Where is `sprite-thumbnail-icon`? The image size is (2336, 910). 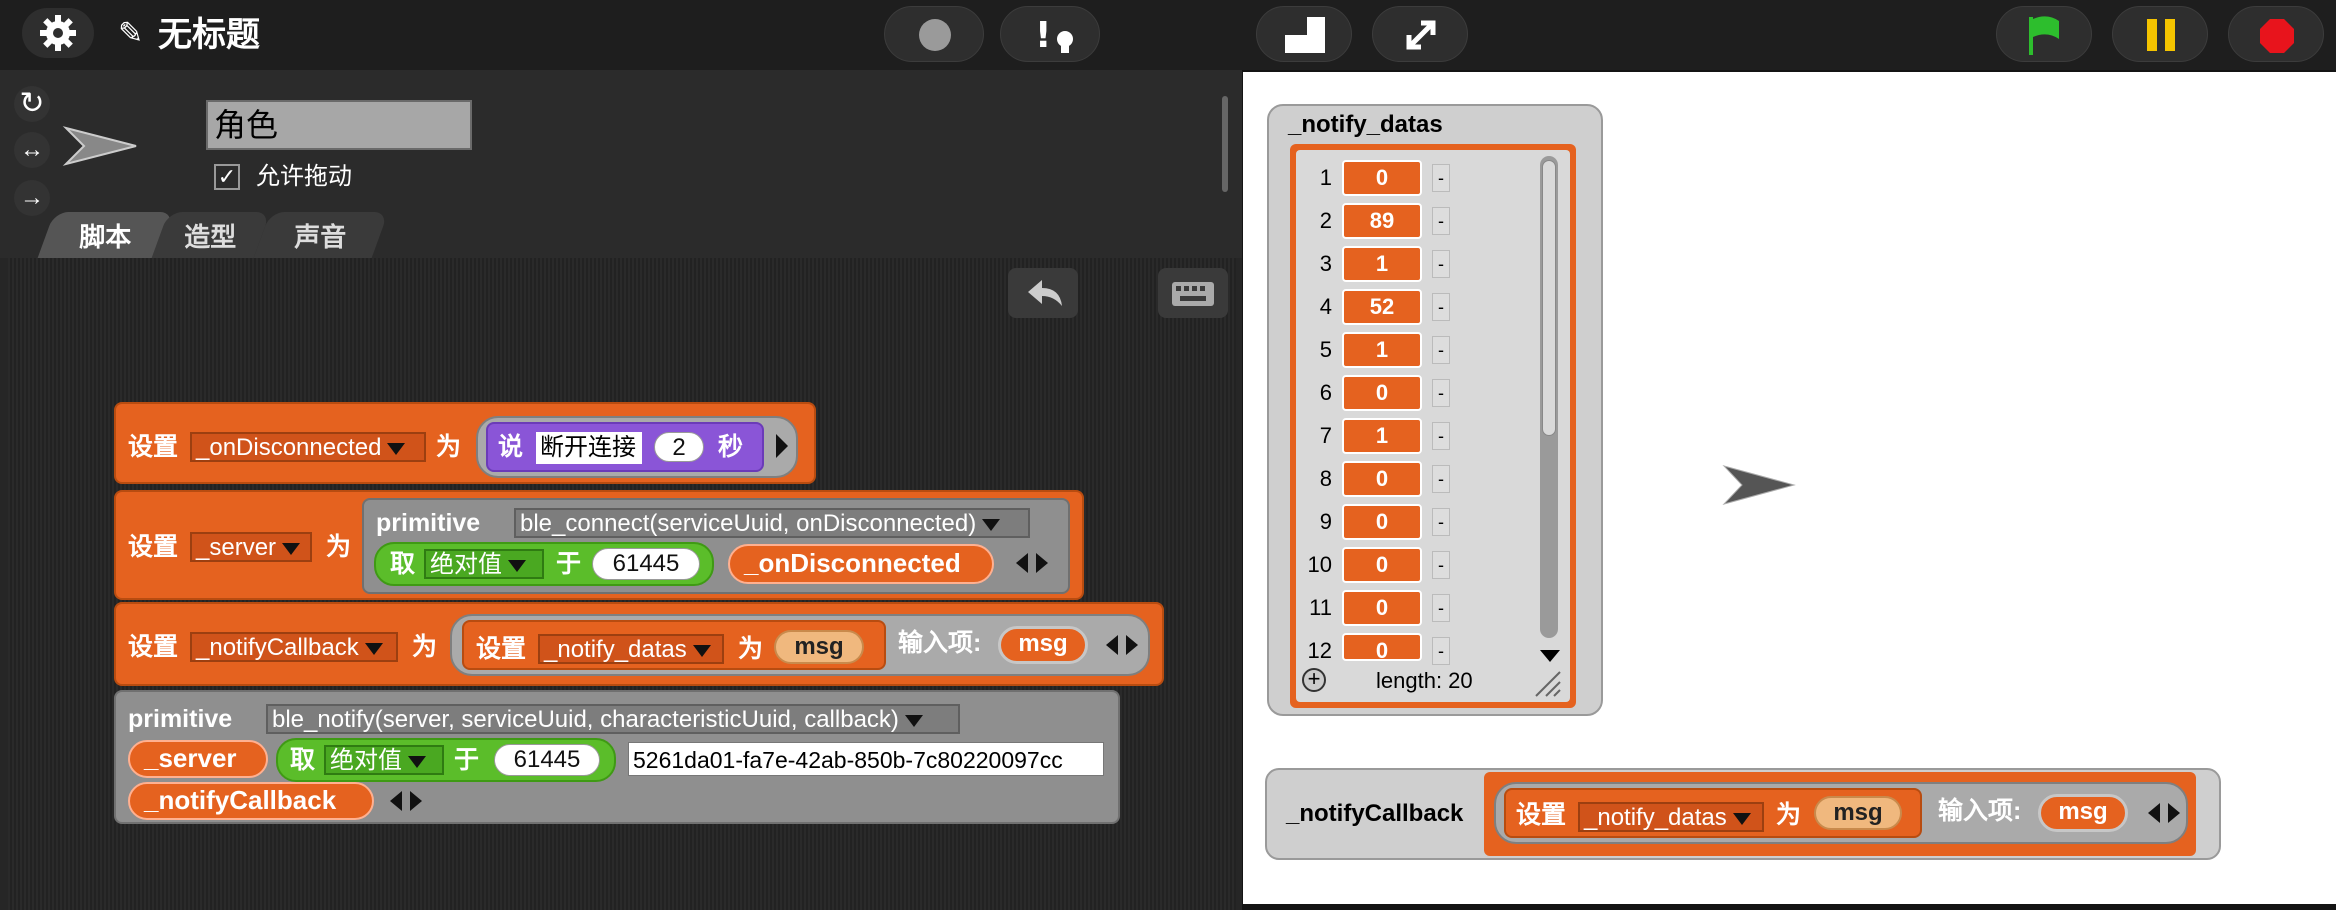 sprite-thumbnail-icon is located at coordinates (99, 146).